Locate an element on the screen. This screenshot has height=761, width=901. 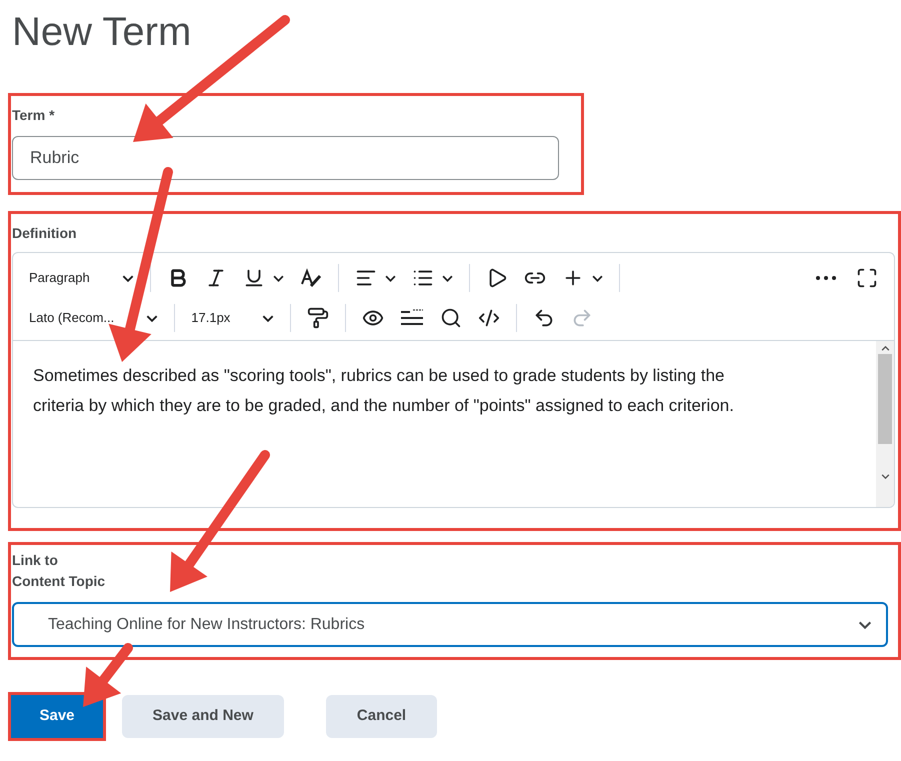
field-label: Link to Content Topic is located at coordinates (59, 571).